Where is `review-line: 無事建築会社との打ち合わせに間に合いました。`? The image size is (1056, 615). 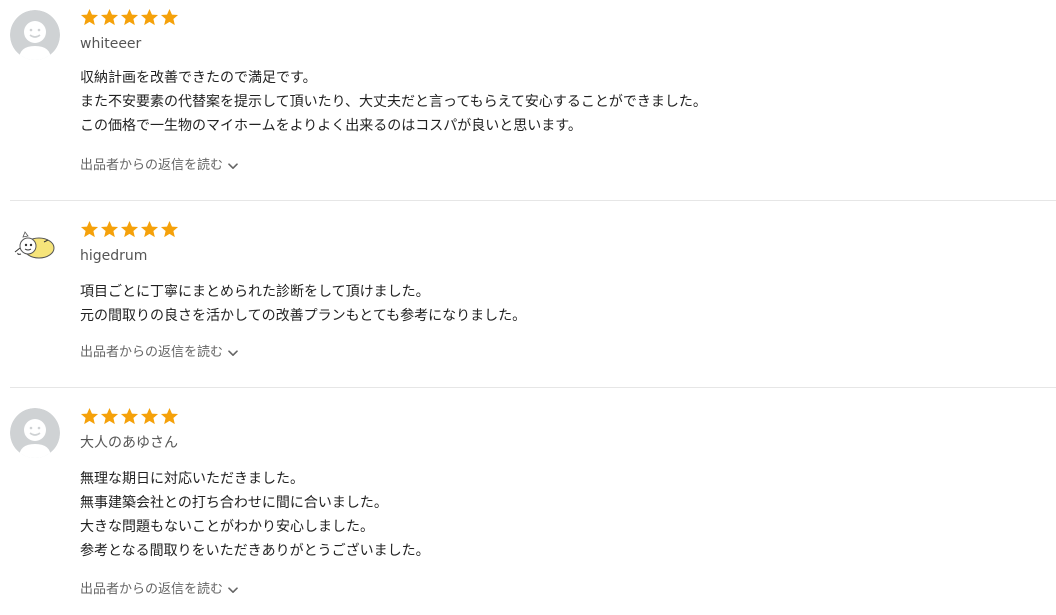
review-line: 無事建築会社との打ち合わせに間に合いました。 is located at coordinates (234, 503).